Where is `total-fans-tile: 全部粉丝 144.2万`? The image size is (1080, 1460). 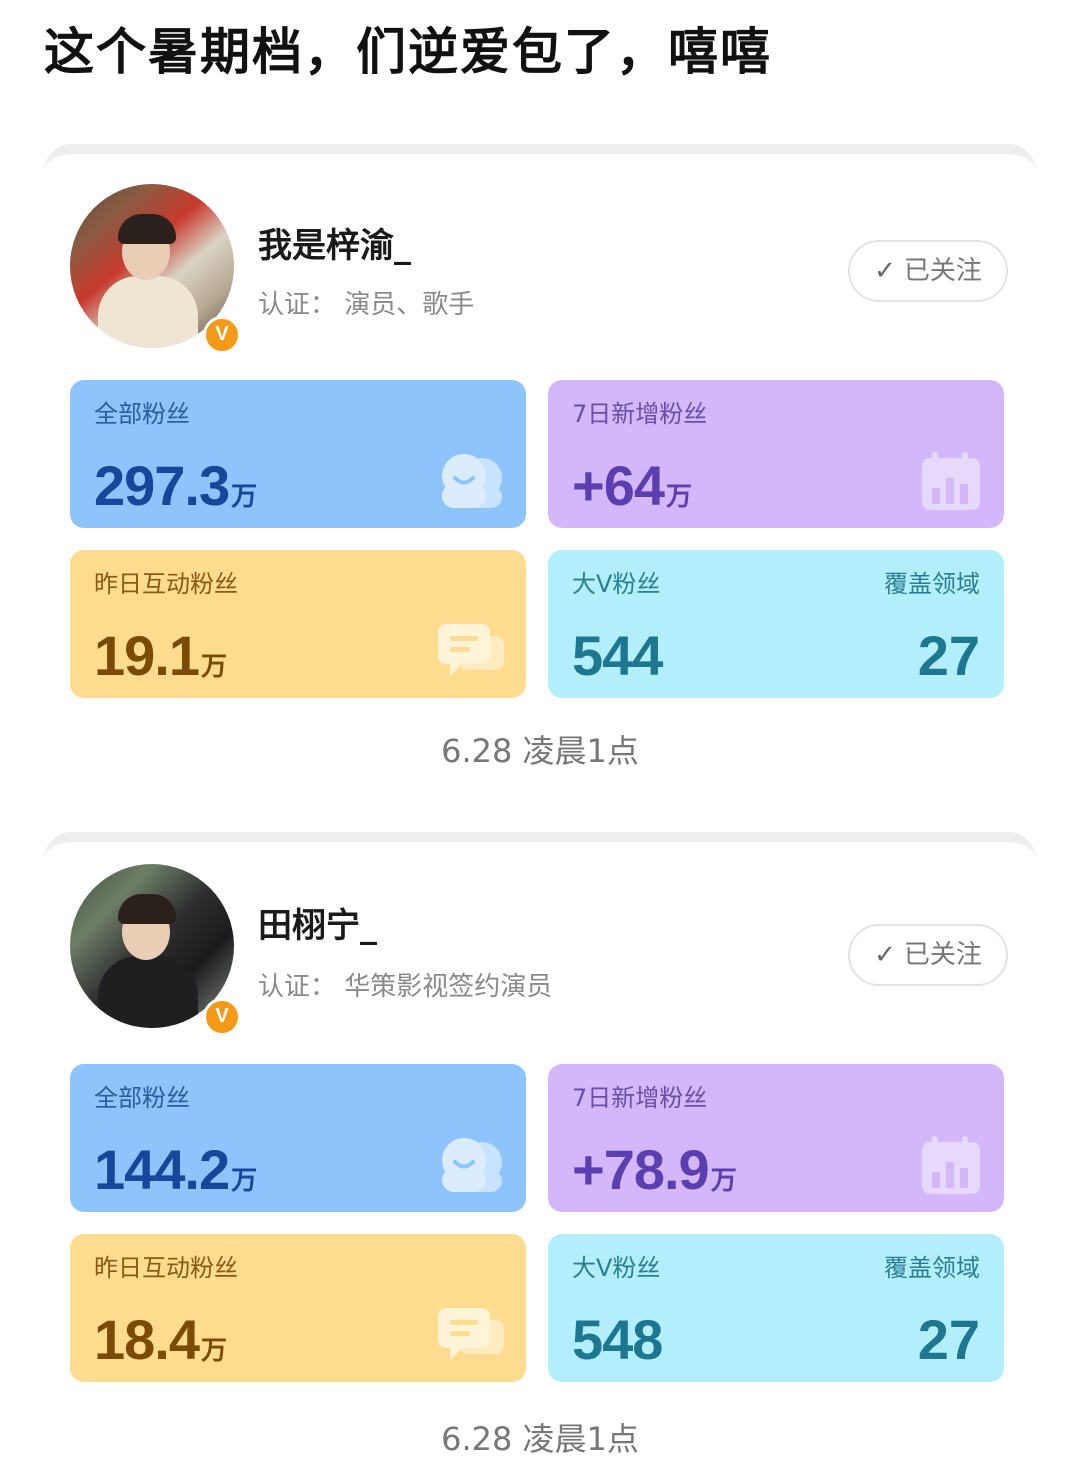 total-fans-tile: 全部粉丝 144.2万 is located at coordinates (298, 1138).